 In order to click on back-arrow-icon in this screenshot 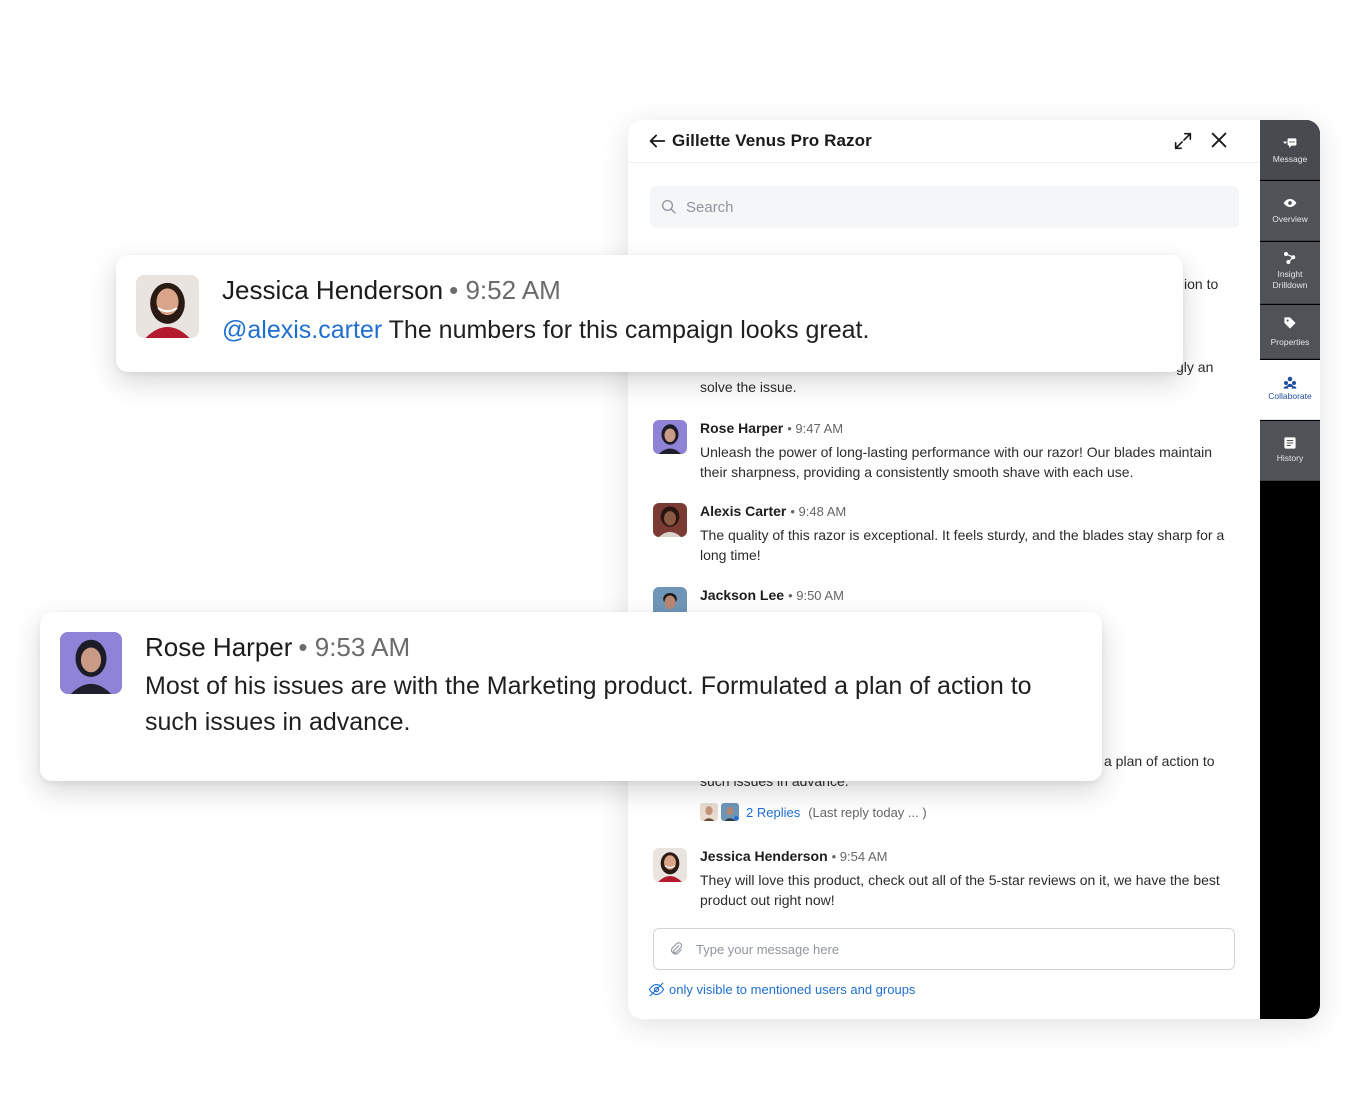, I will do `click(657, 141)`.